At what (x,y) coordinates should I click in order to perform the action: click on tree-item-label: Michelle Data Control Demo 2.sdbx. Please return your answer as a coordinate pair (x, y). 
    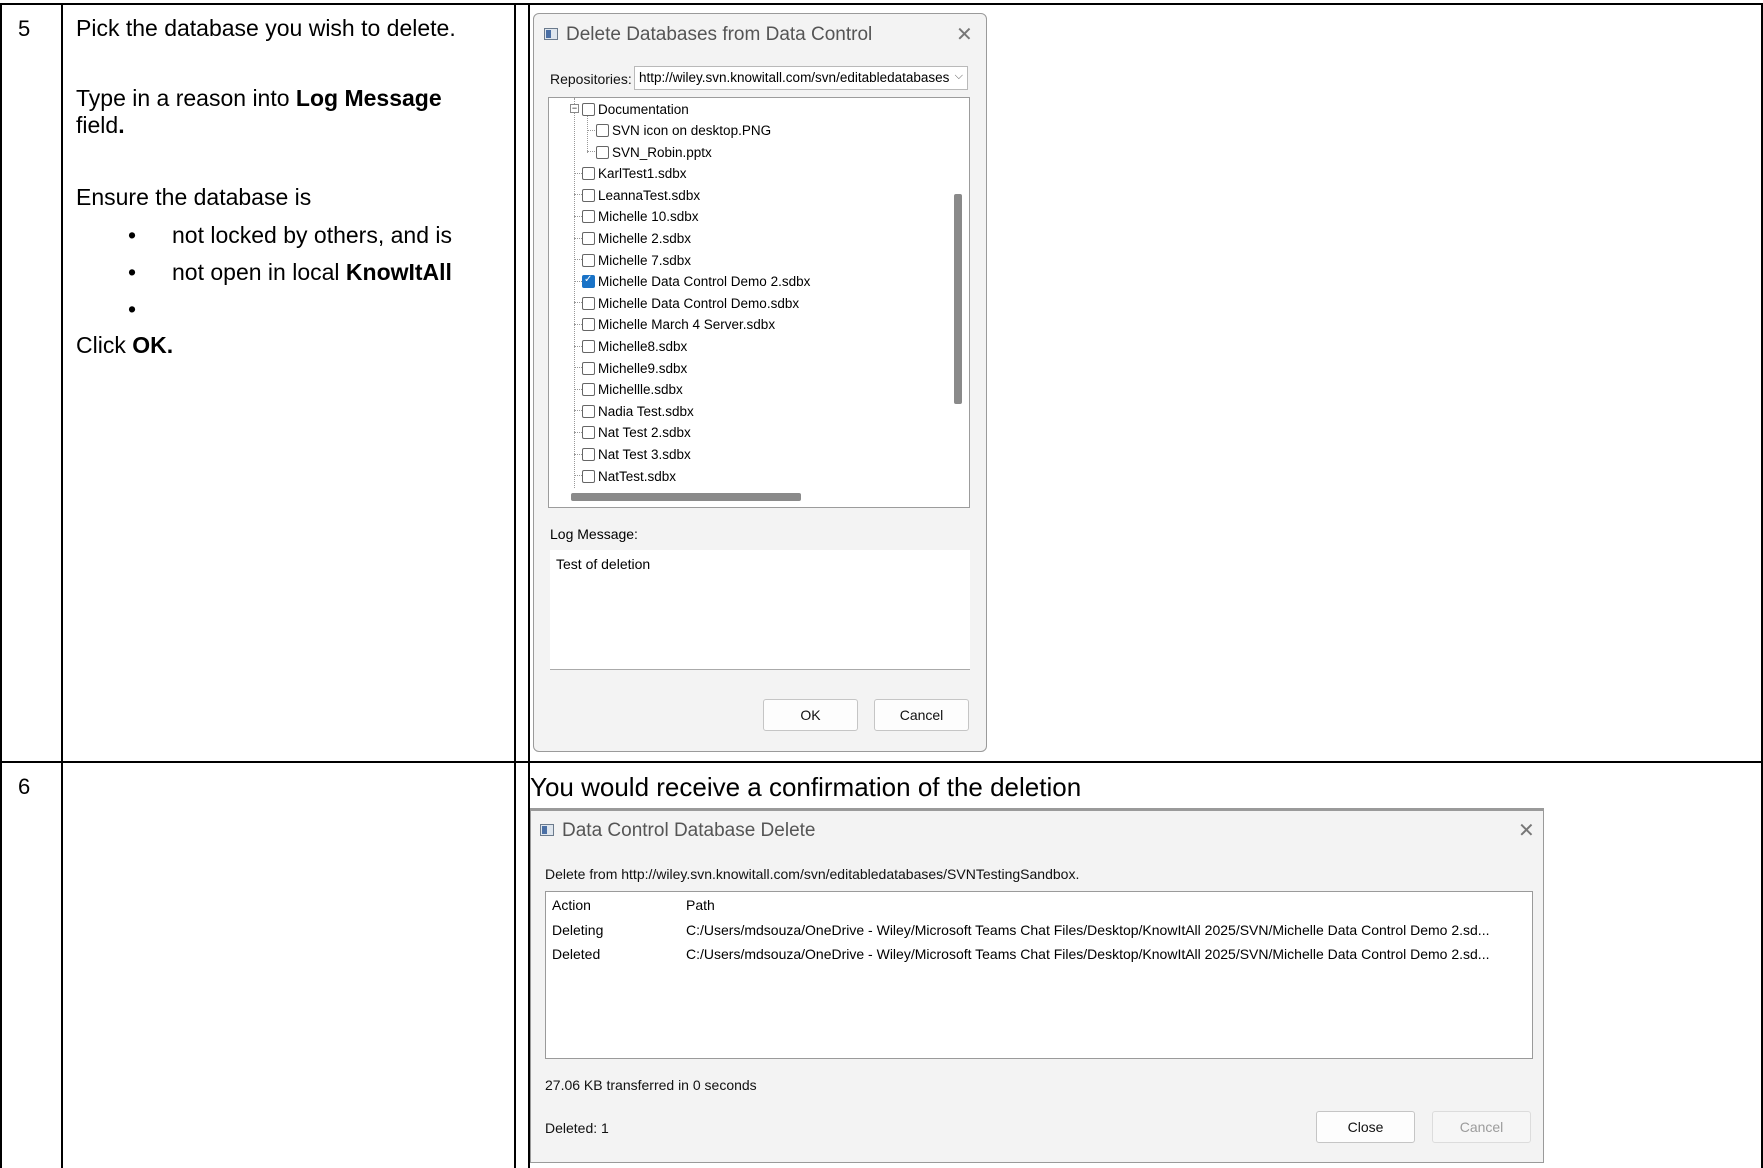
    Looking at the image, I should click on (704, 281).